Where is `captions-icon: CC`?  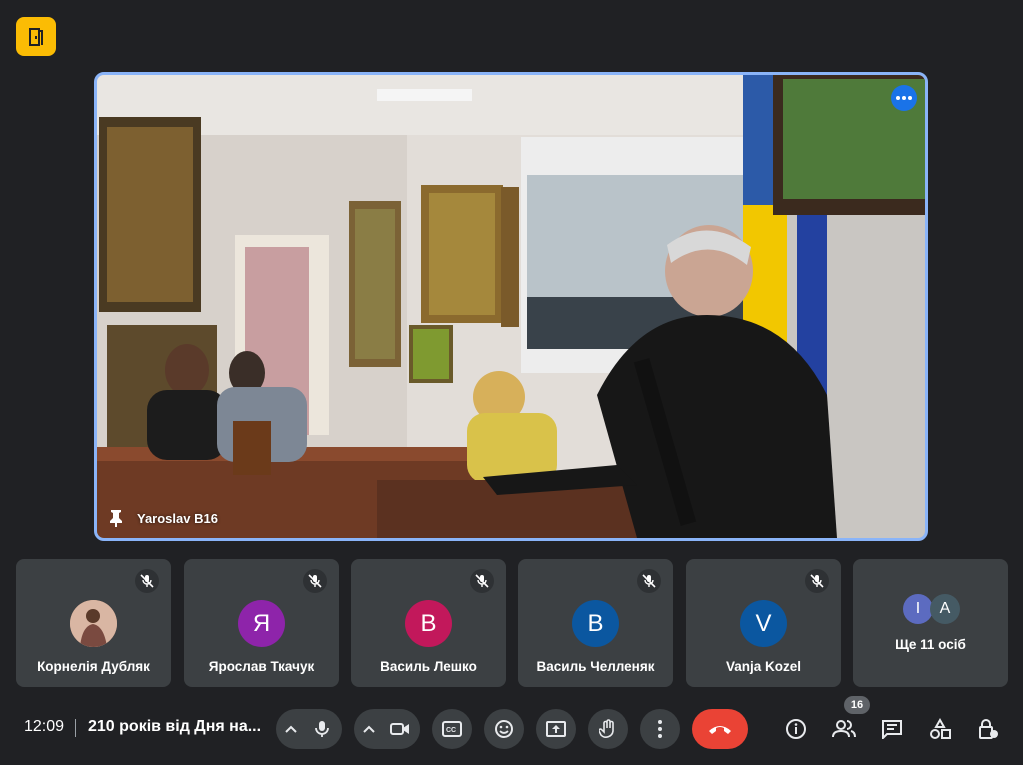
captions-icon: CC is located at coordinates (452, 729).